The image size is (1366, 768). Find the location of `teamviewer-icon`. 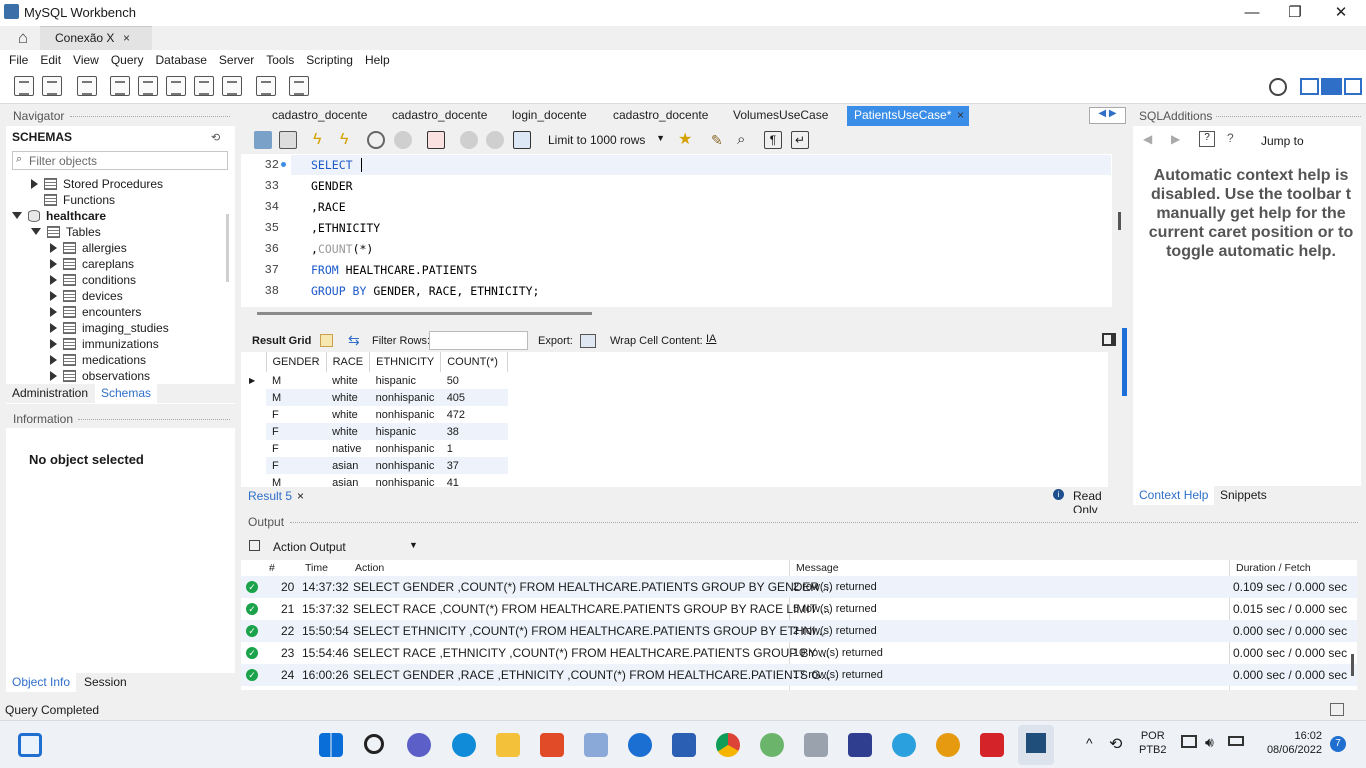

teamviewer-icon is located at coordinates (640, 745).